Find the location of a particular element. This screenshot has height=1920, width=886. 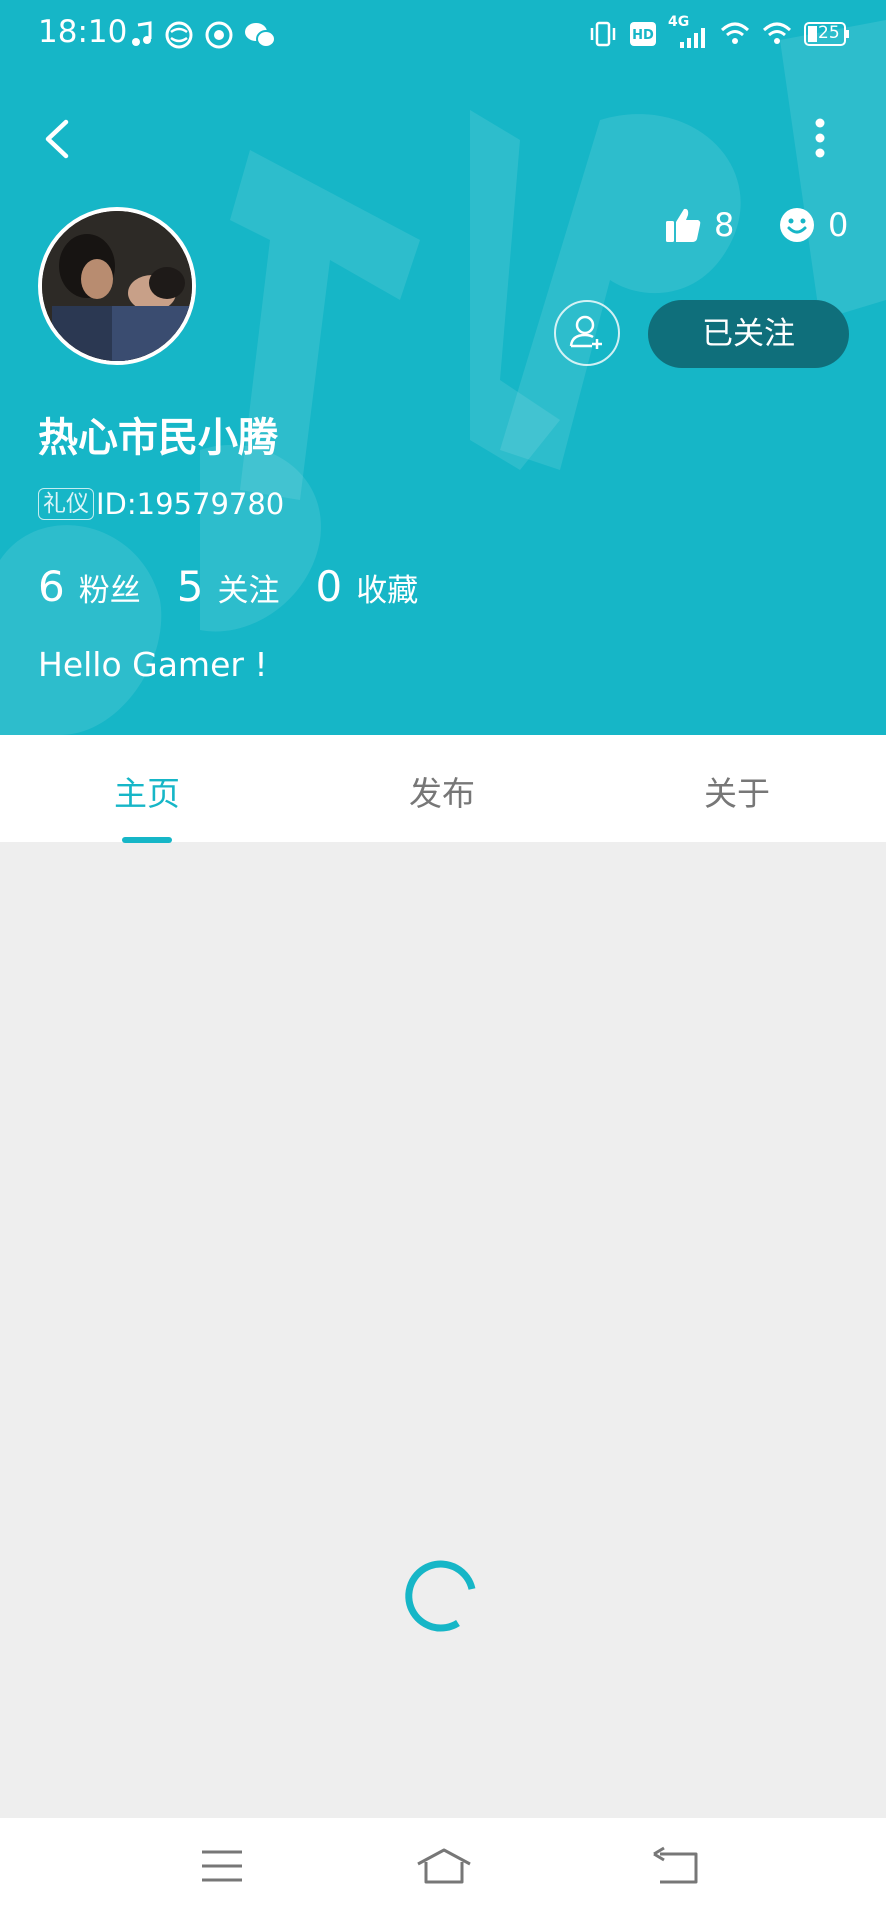

tab-indicator is located at coordinates (147, 840).